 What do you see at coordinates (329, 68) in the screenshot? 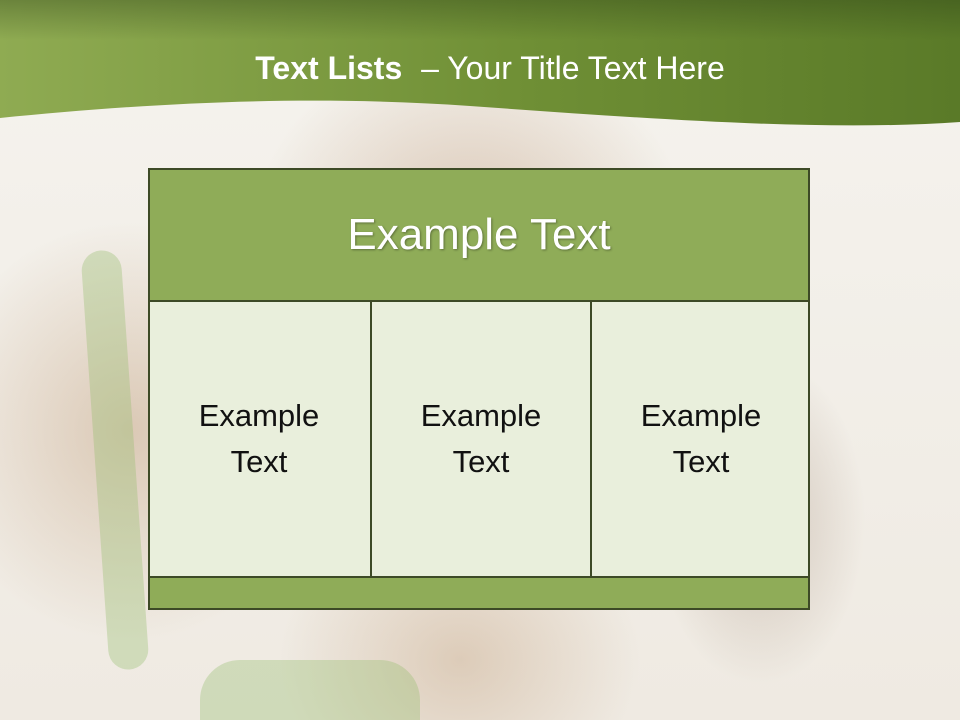
I see `slide-title-bold: Text Lists` at bounding box center [329, 68].